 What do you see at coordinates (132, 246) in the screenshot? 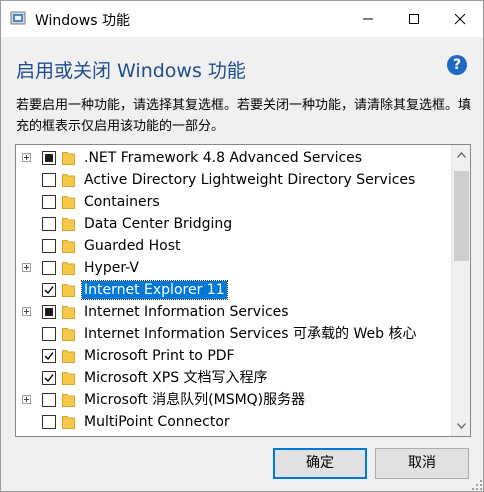
I see `feature-label: Guarded Host` at bounding box center [132, 246].